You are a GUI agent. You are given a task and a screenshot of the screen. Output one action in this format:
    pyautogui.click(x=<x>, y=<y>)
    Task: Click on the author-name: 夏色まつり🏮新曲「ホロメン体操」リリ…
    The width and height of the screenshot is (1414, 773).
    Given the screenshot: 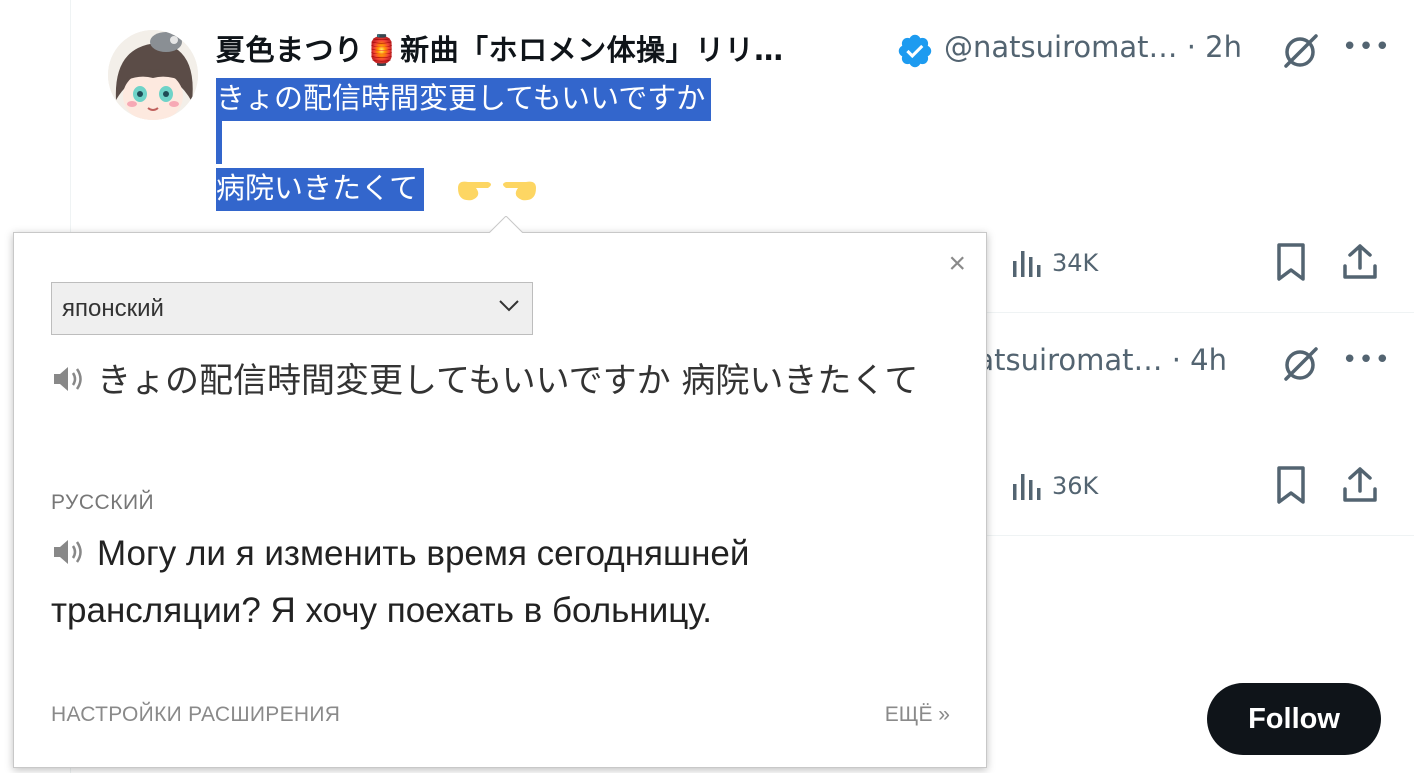 What is the action you would take?
    pyautogui.click(x=500, y=48)
    